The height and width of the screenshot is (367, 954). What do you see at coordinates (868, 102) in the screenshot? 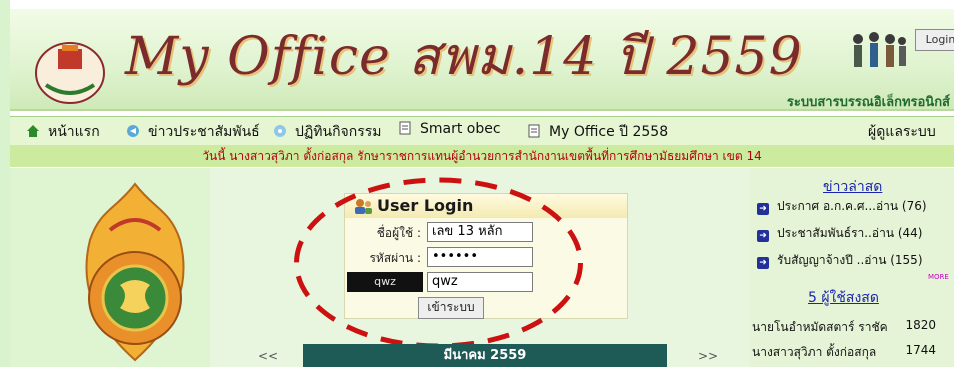
I see `banner-subtitle: ระบบสารบรรณอิเล็กทรอนิกส์` at bounding box center [868, 102].